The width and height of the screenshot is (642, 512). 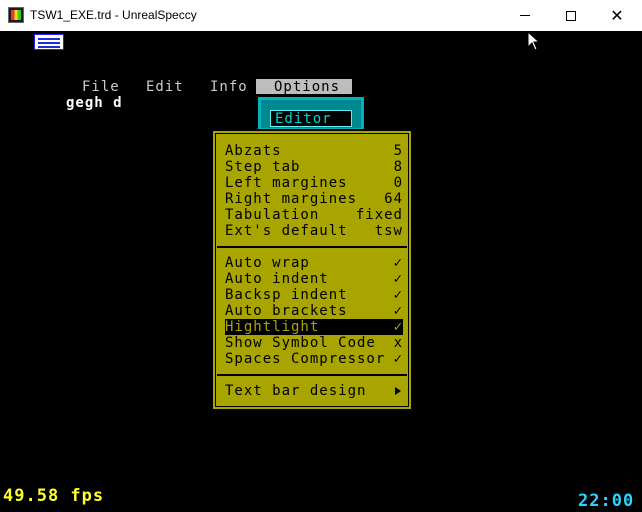 What do you see at coordinates (303, 119) in the screenshot?
I see `editor-label-text: Editor` at bounding box center [303, 119].